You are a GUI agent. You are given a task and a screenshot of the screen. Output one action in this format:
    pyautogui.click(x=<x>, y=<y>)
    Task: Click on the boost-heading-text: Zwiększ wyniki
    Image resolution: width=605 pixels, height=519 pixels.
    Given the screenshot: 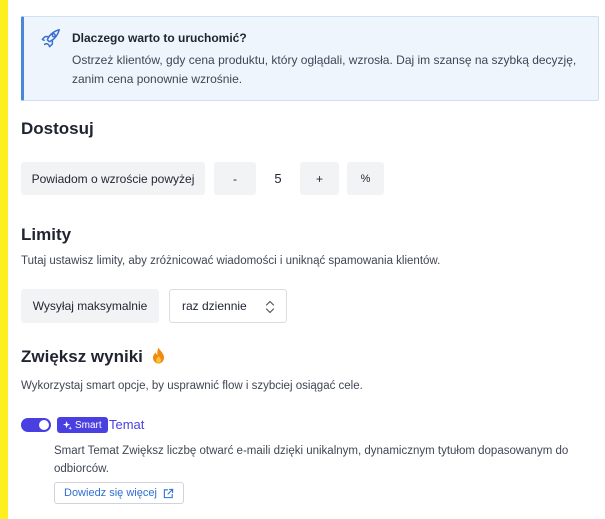 What is the action you would take?
    pyautogui.click(x=82, y=356)
    